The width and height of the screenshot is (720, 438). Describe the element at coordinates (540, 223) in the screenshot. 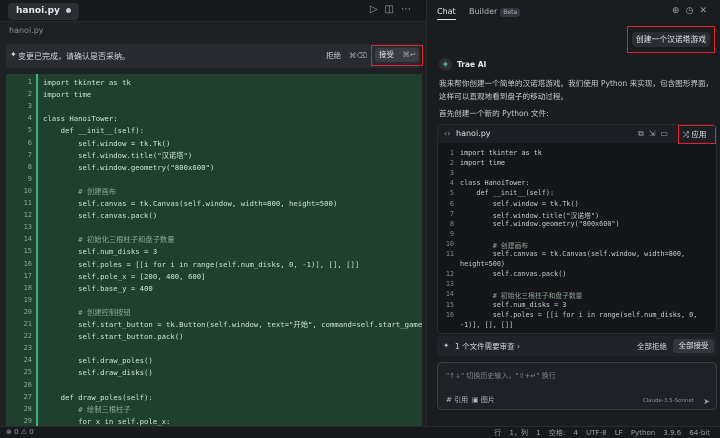

I see `card-code-line: self.window.geometry("800x600")` at that location.